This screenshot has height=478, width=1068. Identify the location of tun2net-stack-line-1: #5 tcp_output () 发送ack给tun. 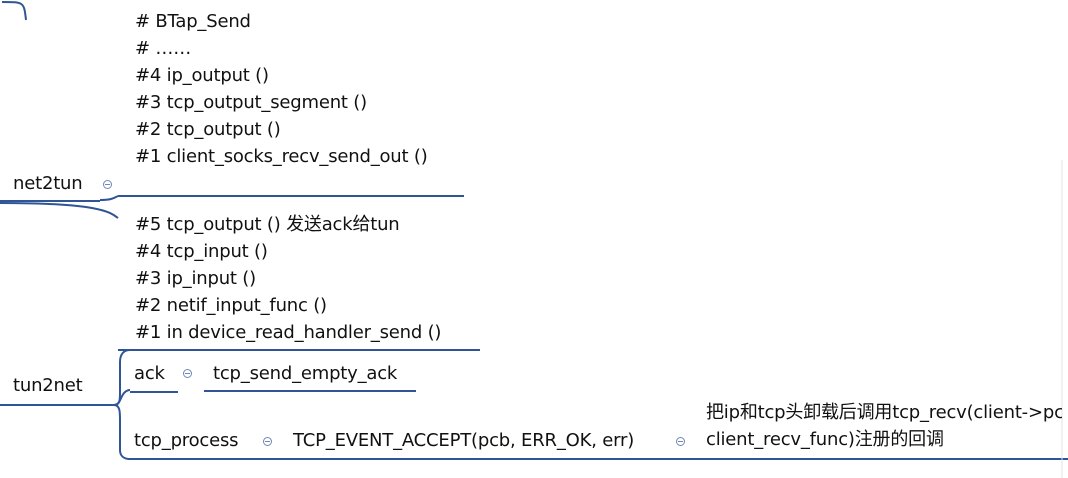
(267, 224).